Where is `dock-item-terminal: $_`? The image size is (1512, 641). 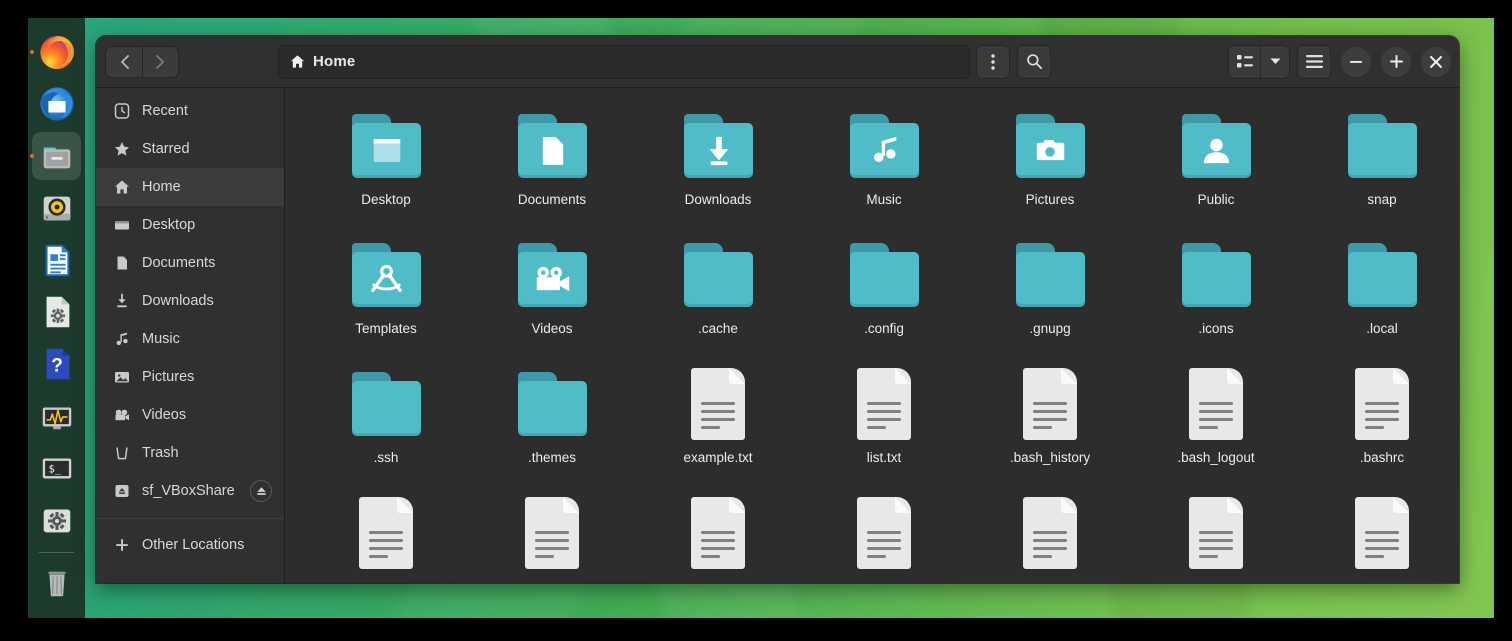 dock-item-terminal: $_ is located at coordinates (56, 468).